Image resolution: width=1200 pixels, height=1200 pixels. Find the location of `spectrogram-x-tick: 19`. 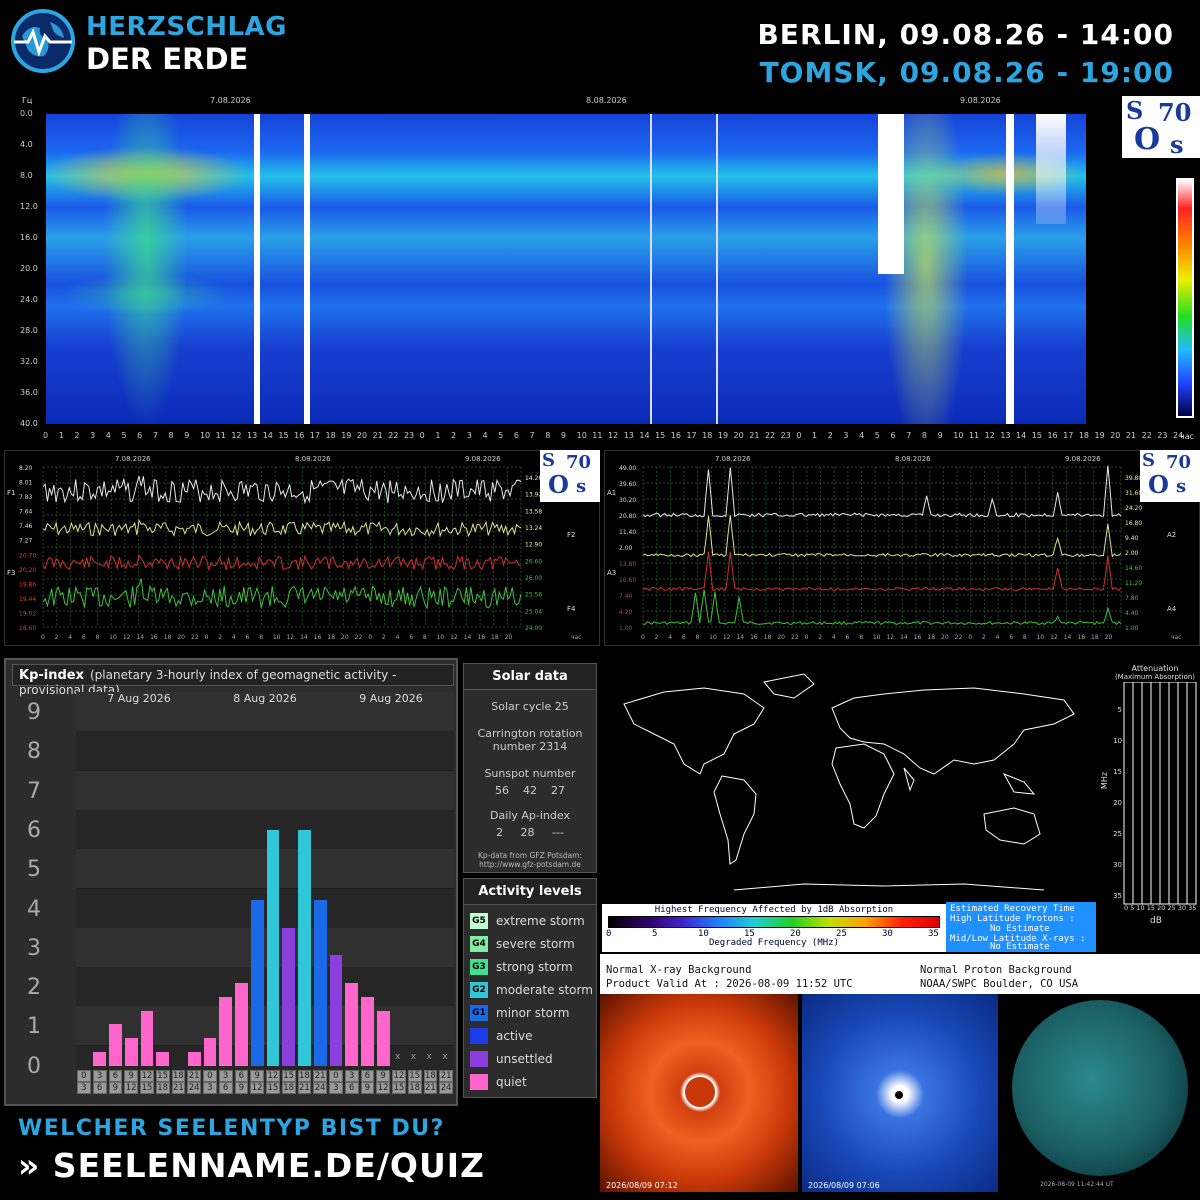

spectrogram-x-tick: 19 is located at coordinates (723, 435).